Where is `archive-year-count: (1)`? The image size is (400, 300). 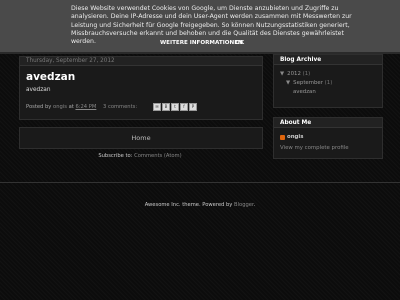 archive-year-count: (1) is located at coordinates (306, 74).